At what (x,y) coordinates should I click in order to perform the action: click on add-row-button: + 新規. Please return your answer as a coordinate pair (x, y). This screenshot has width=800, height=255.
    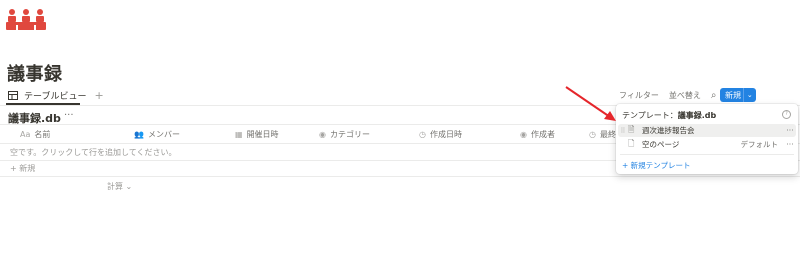
    Looking at the image, I should click on (22, 168).